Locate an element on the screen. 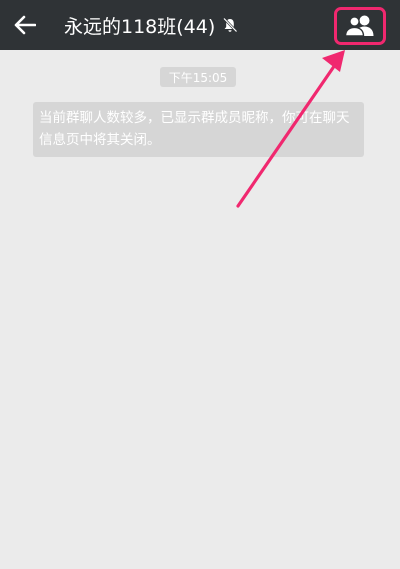 The width and height of the screenshot is (400, 569). back-button is located at coordinates (25, 25).